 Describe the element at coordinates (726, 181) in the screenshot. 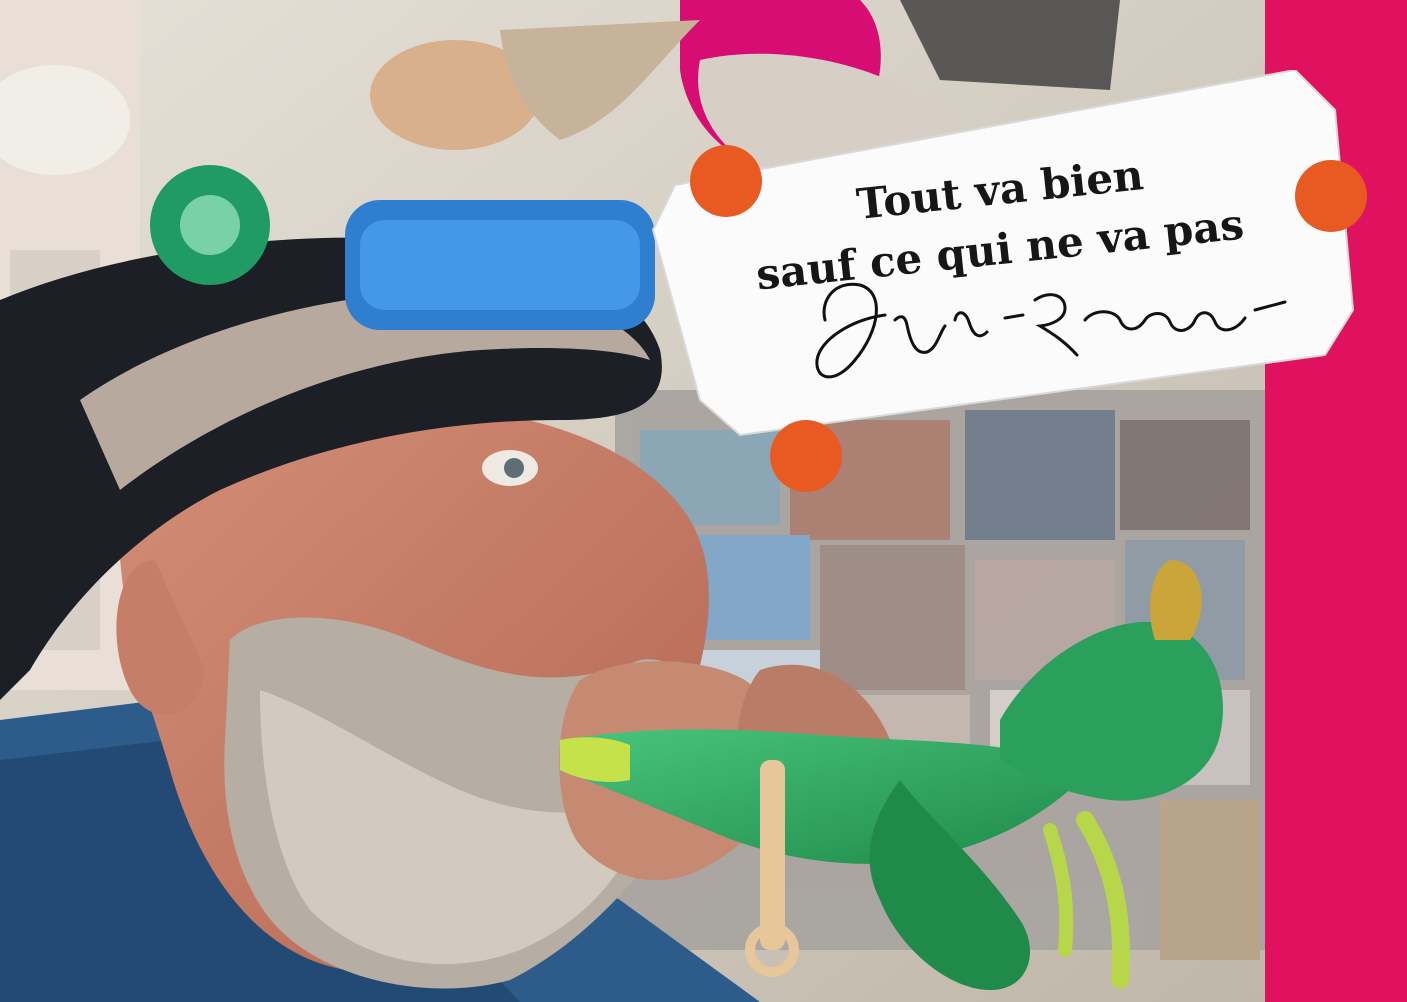

I see `orange-dot-top-left` at that location.